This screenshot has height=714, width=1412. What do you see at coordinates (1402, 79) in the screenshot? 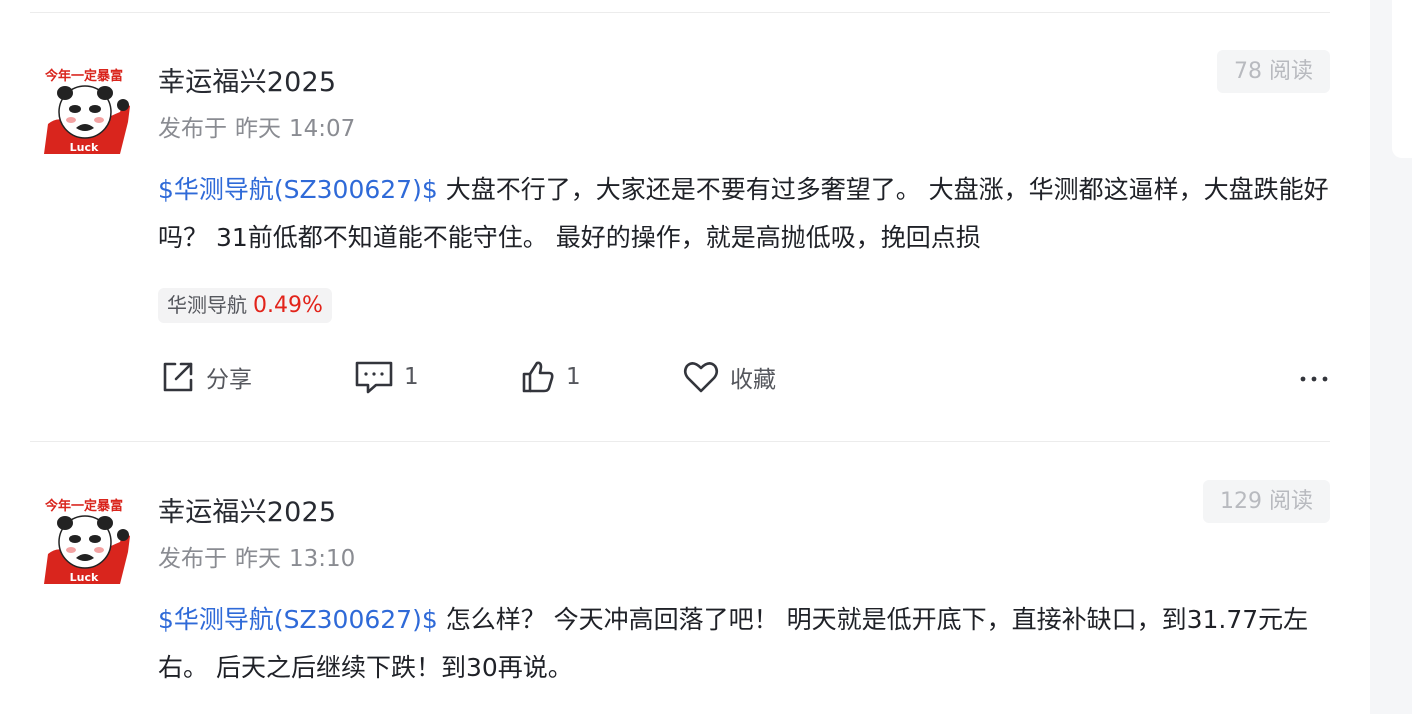
I see `side-panel` at bounding box center [1402, 79].